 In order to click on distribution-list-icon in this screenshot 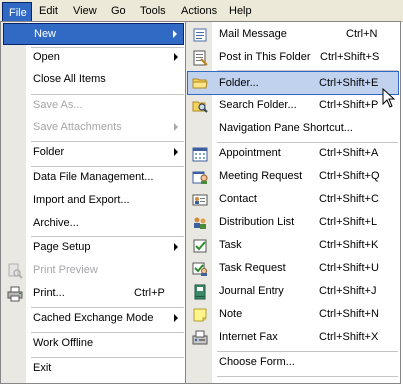, I will do `click(200, 223)`.